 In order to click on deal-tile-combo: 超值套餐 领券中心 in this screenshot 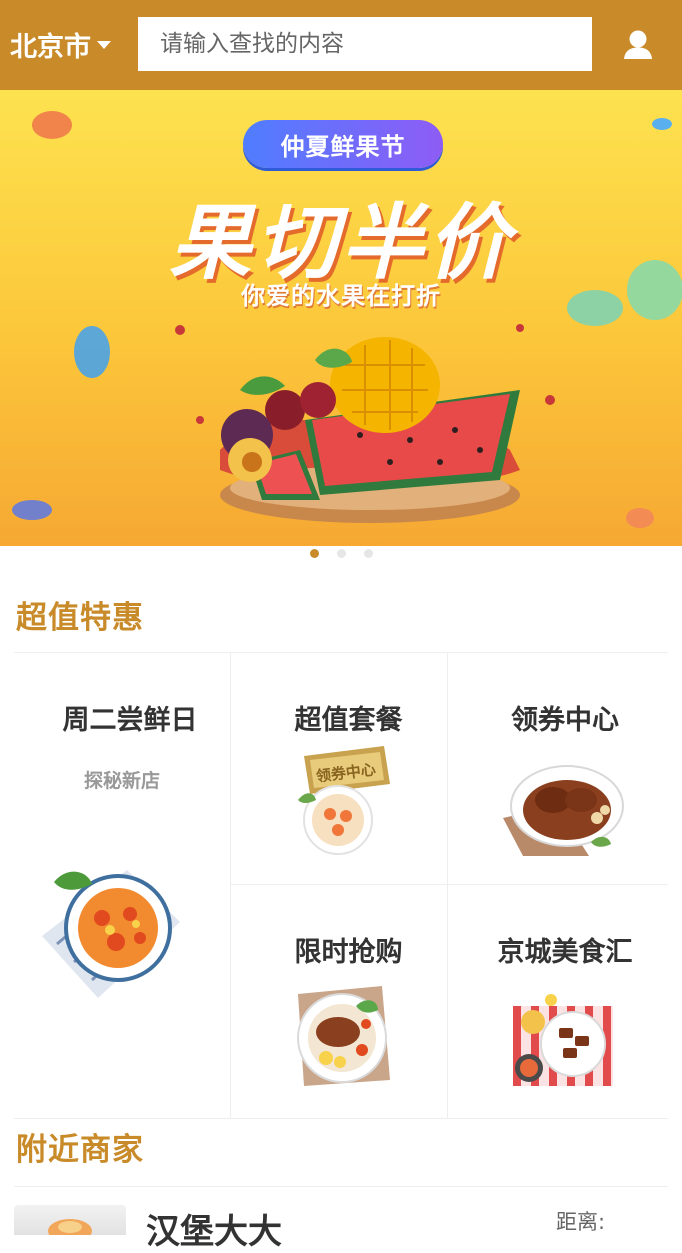, I will do `click(338, 768)`.